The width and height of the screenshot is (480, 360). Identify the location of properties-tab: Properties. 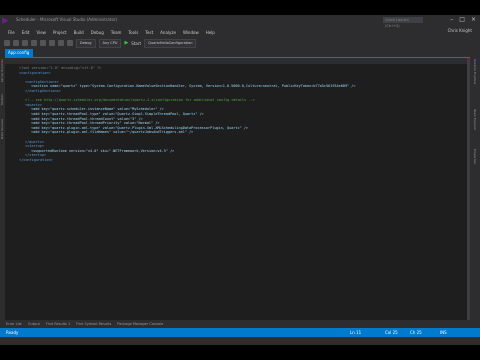
(475, 156).